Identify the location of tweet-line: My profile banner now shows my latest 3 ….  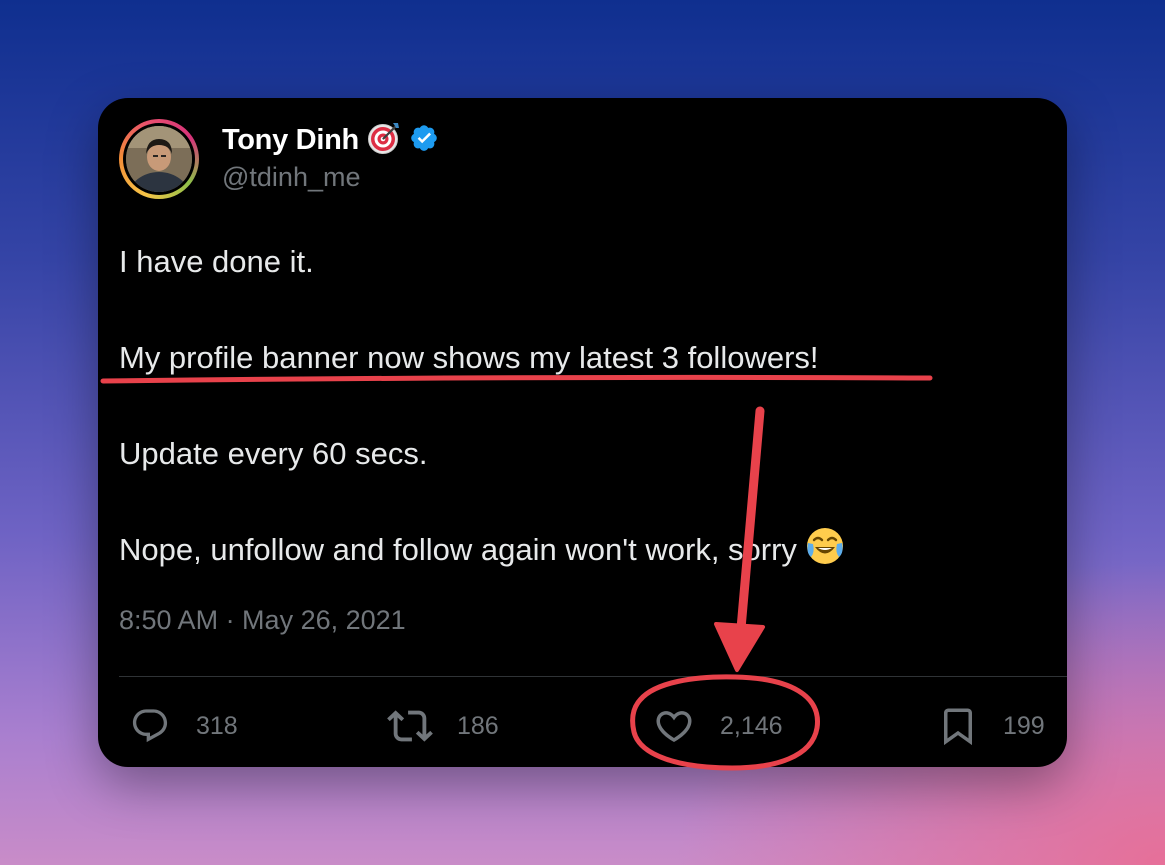
(469, 357).